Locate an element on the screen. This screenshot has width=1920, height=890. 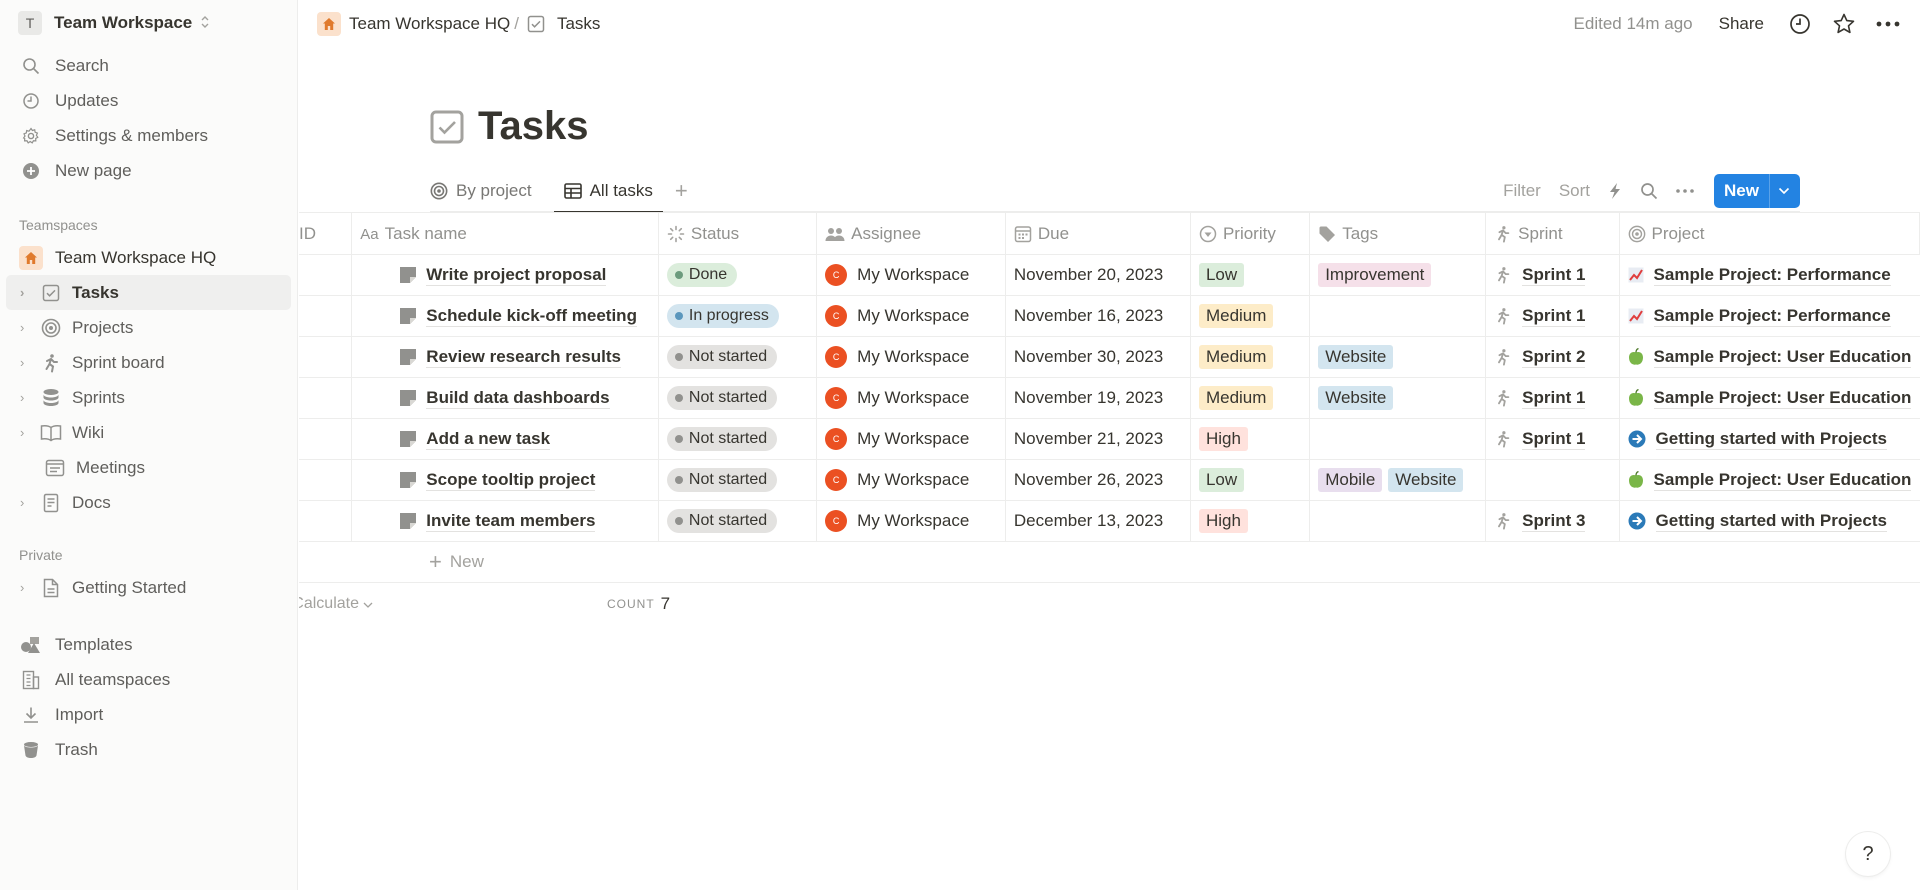
status-pill: In progress is located at coordinates (722, 316).